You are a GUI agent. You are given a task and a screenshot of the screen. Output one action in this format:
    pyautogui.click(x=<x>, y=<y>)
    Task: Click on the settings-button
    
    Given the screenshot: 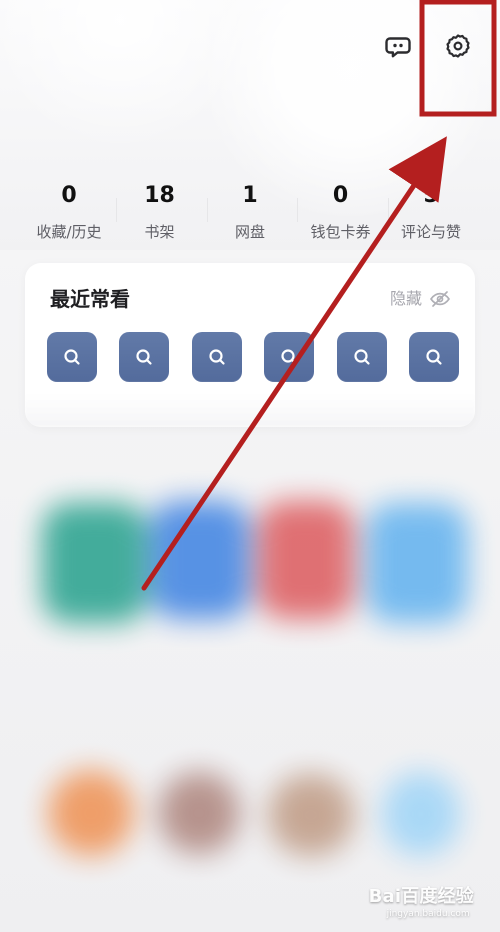 What is the action you would take?
    pyautogui.click(x=458, y=46)
    